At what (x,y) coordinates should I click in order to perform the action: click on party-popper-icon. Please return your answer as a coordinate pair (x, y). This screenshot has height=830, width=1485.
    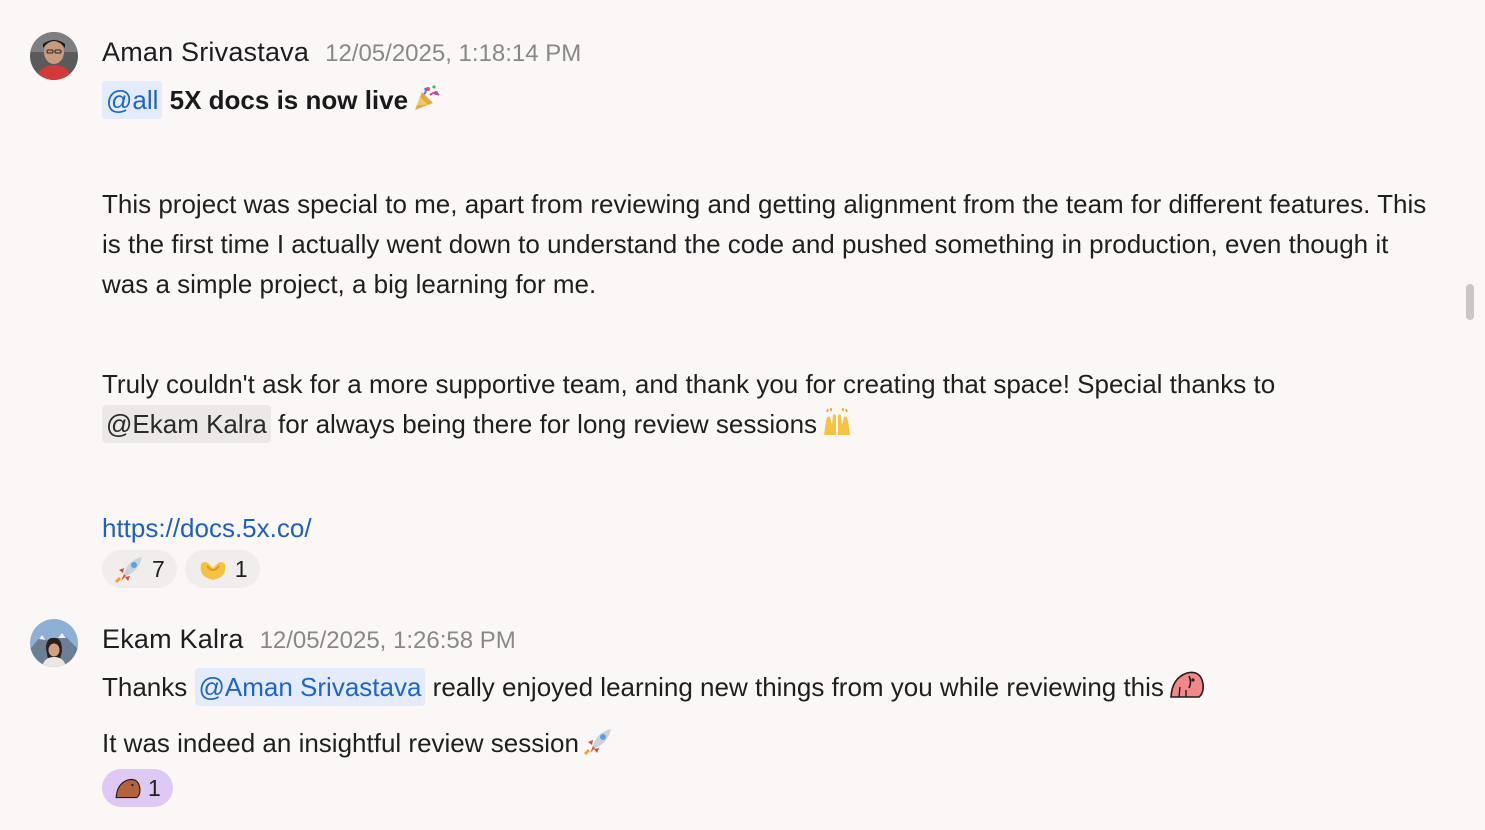
    Looking at the image, I should click on (427, 103).